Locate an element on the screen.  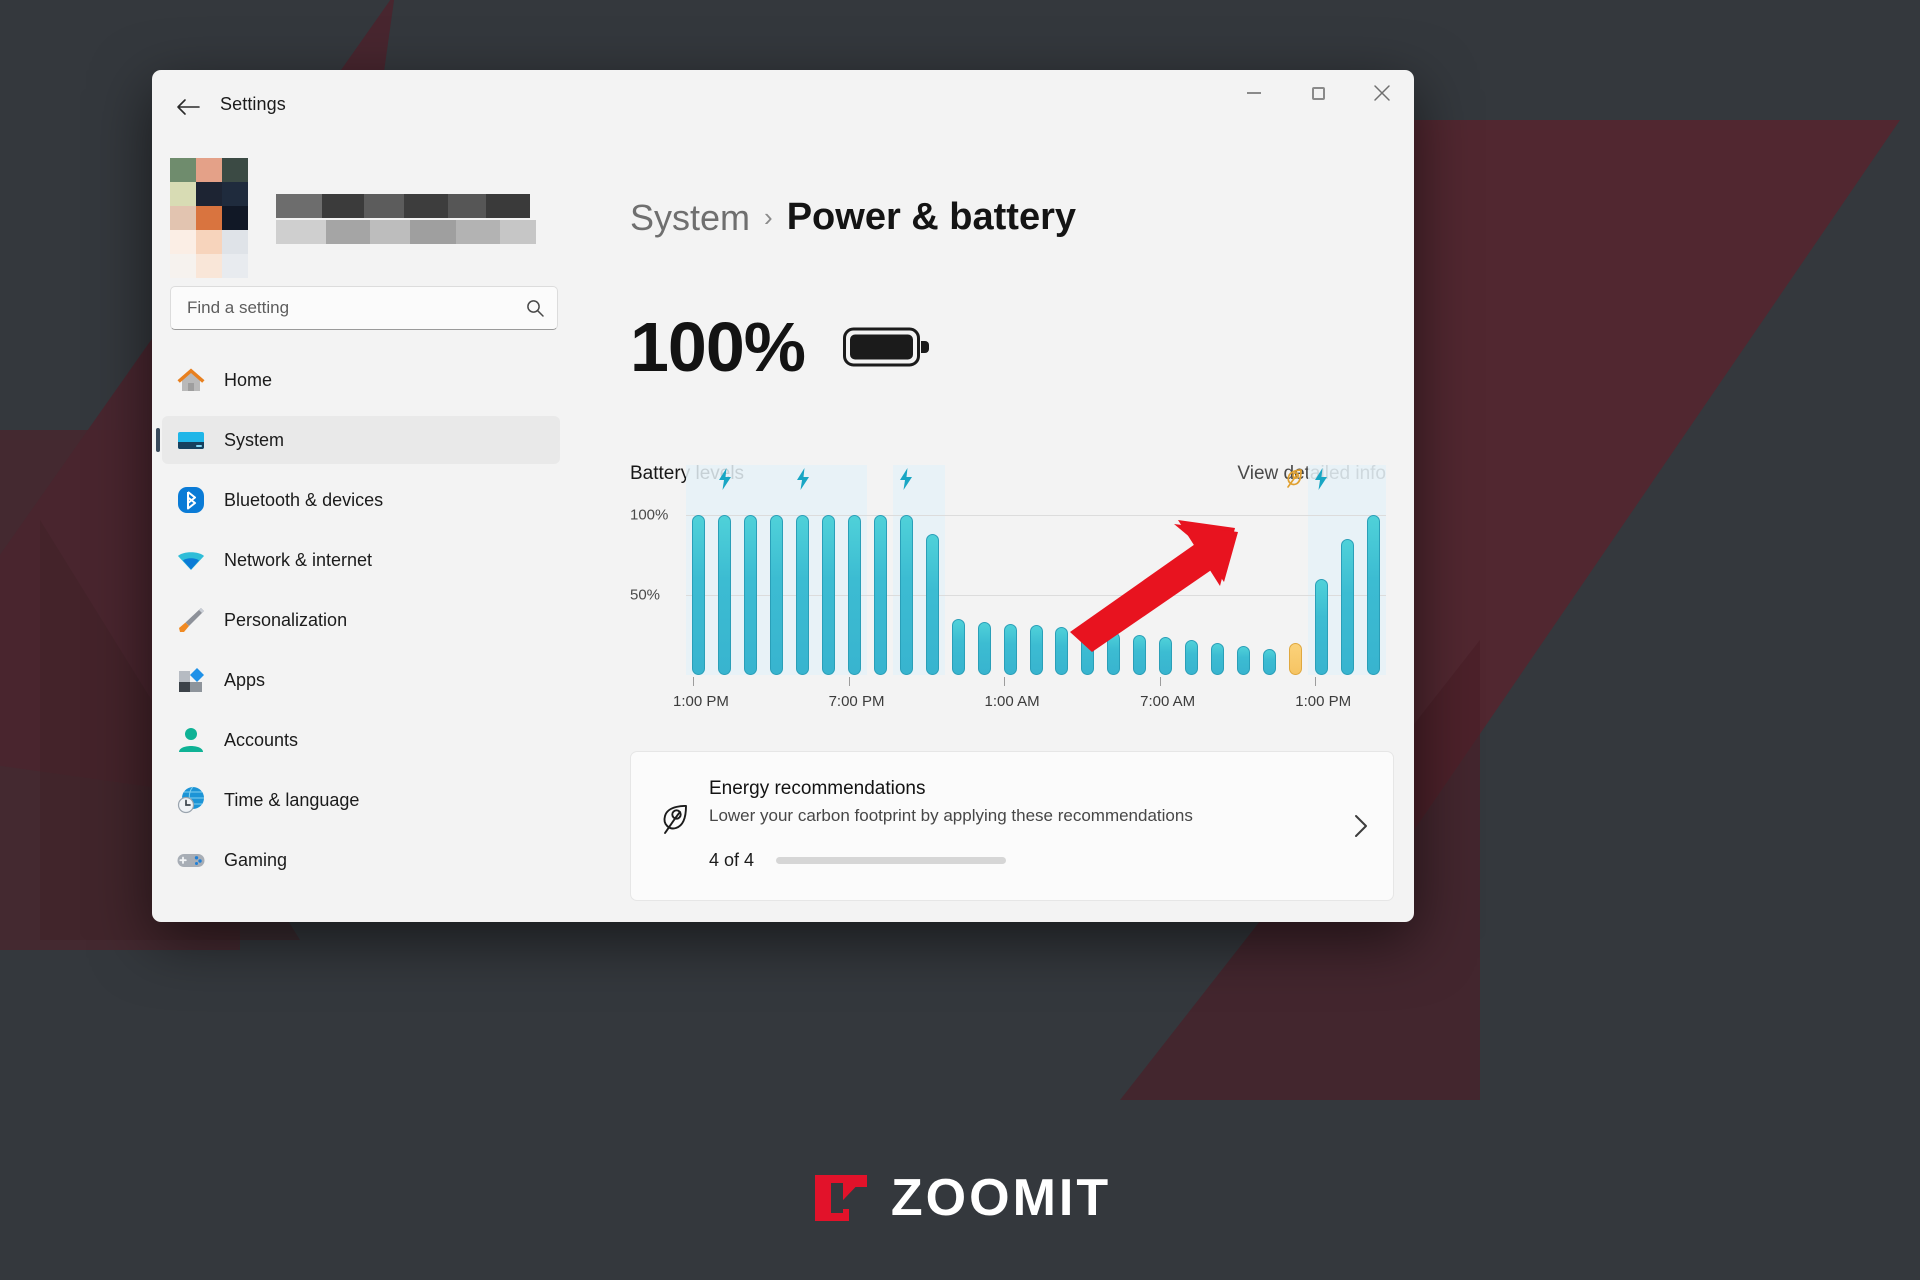
breadcrumb-parent: System is located at coordinates (690, 218).